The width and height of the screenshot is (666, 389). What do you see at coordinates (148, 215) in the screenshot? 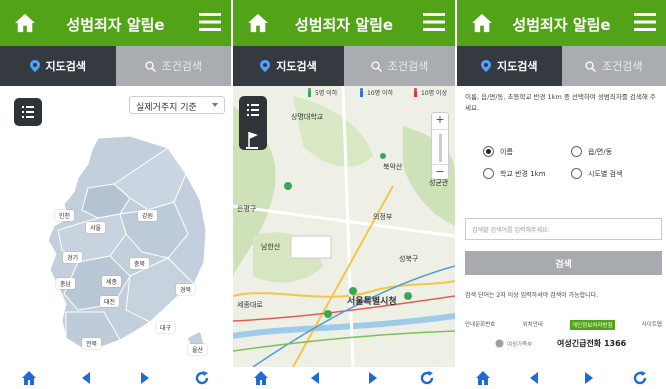
I see `region-label-gangwon: 강원` at bounding box center [148, 215].